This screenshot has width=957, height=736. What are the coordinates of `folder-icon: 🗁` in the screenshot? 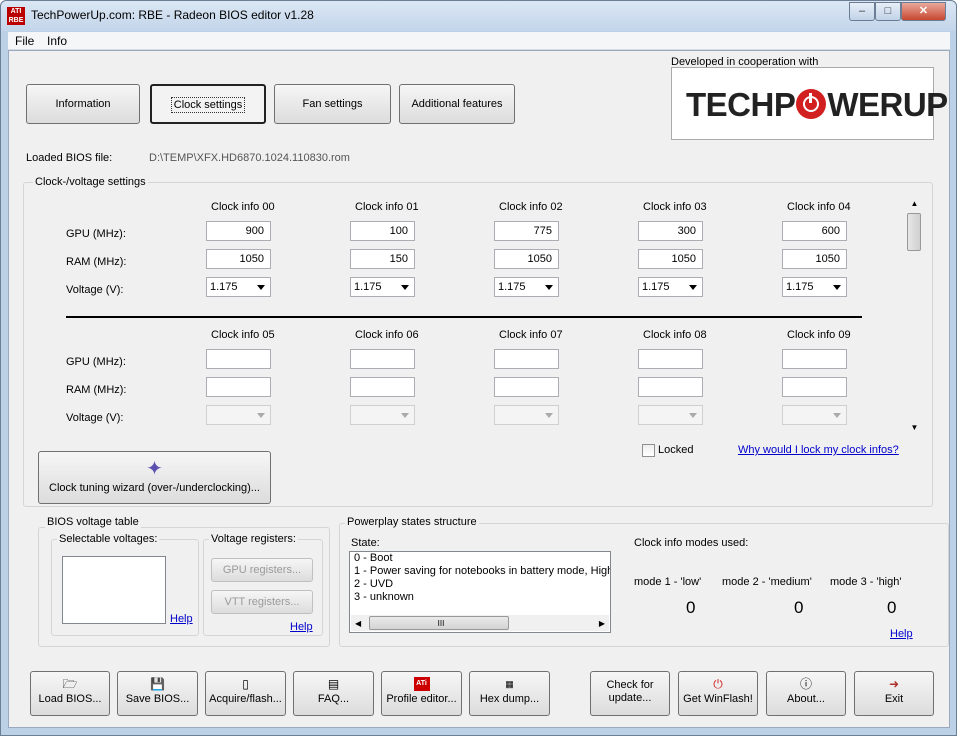 It's located at (70, 684).